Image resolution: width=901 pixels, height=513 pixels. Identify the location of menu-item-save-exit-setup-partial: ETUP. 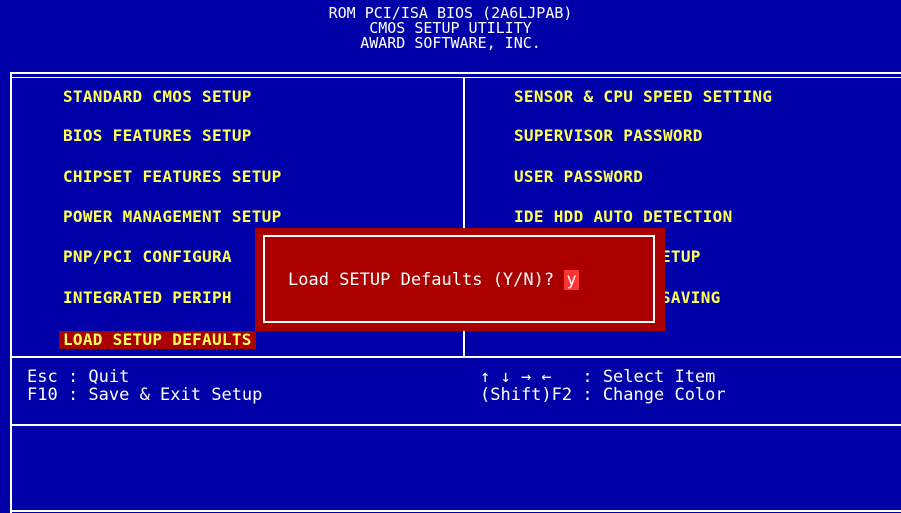
(681, 257).